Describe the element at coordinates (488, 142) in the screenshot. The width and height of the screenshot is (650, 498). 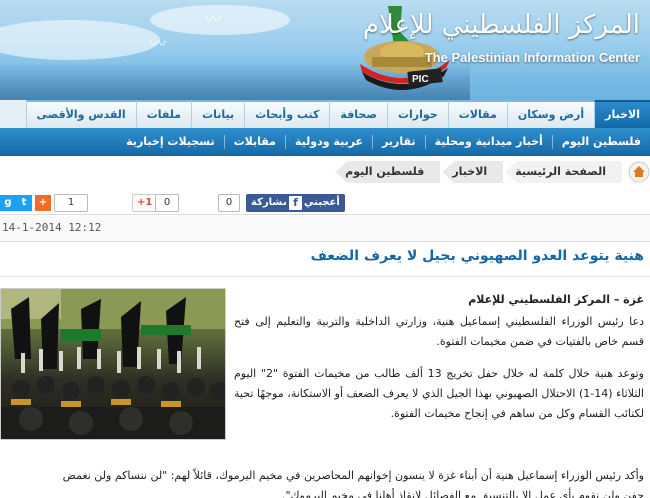
I see `subnav-item-1: أخبار ميدانية ومحلية` at that location.